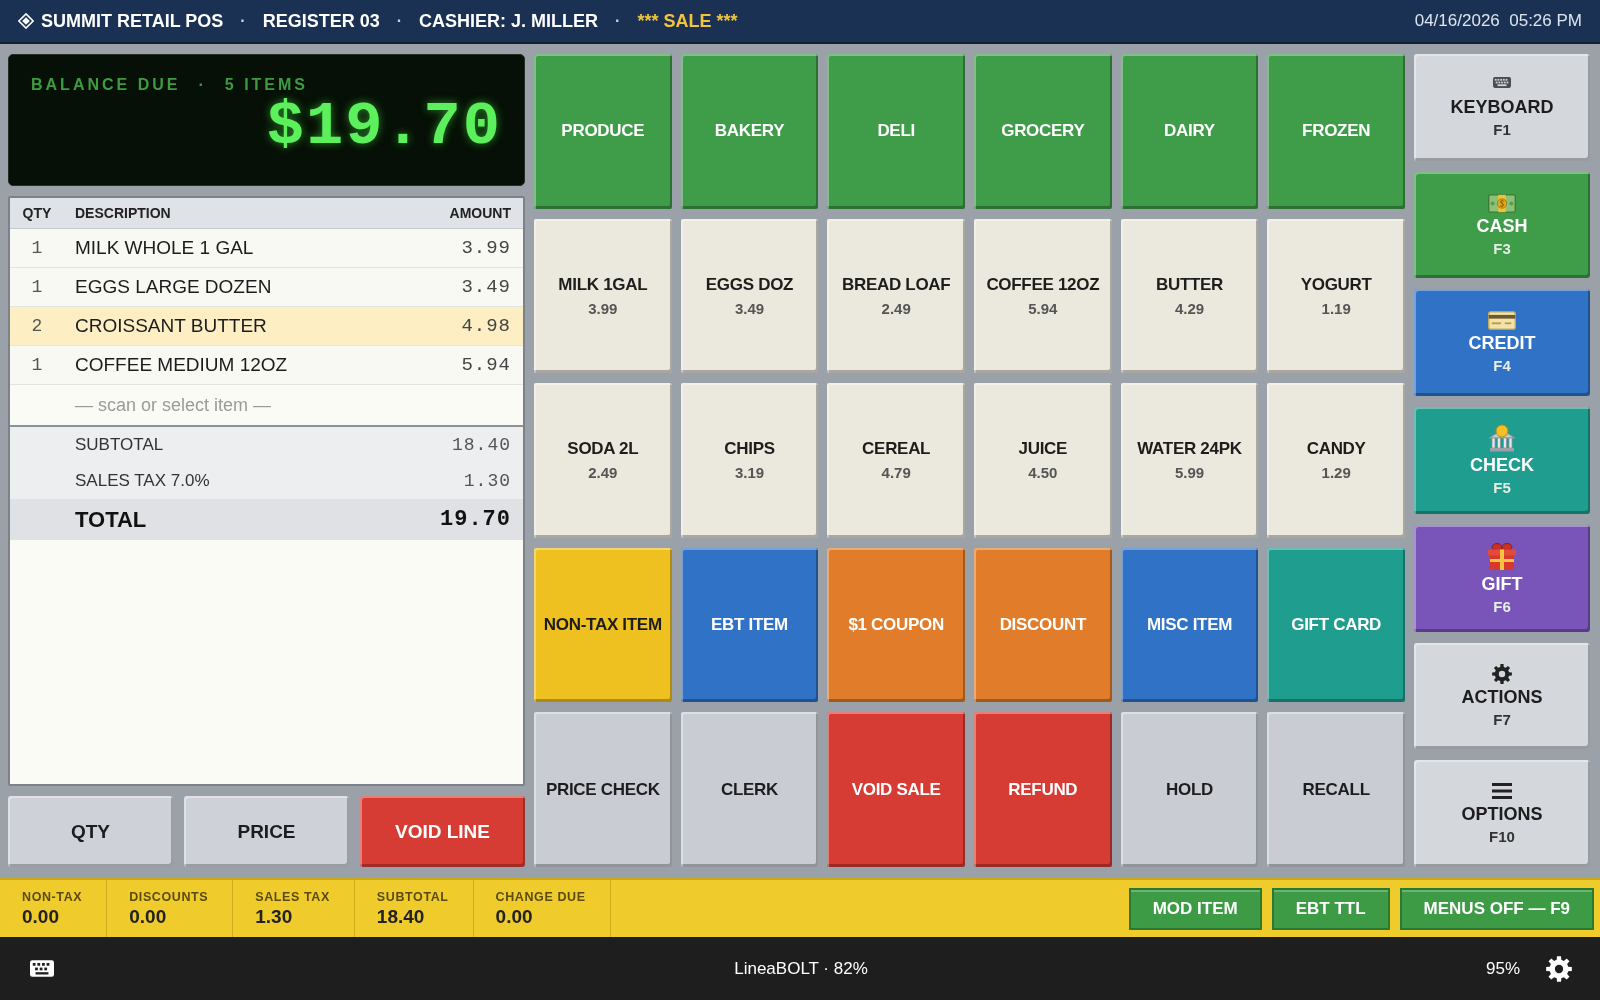 The height and width of the screenshot is (1000, 1600). I want to click on scan-prompt: — scan or select item —, so click(173, 405).